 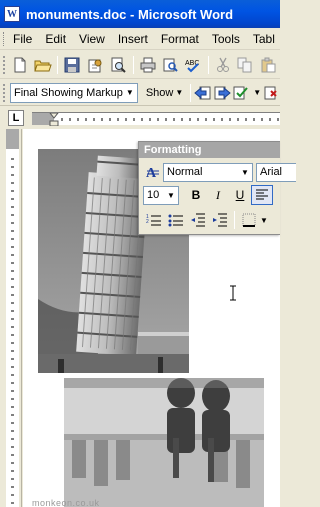 I want to click on title-bar: W monuments.doc - Microsoft Word, so click(x=140, y=14).